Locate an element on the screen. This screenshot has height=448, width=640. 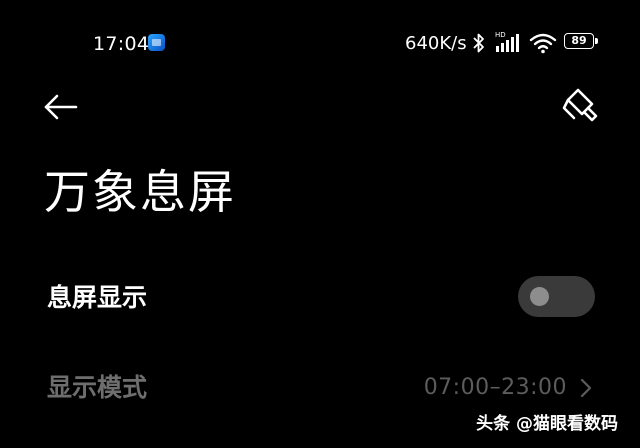
chevron-right-icon is located at coordinates (586, 388).